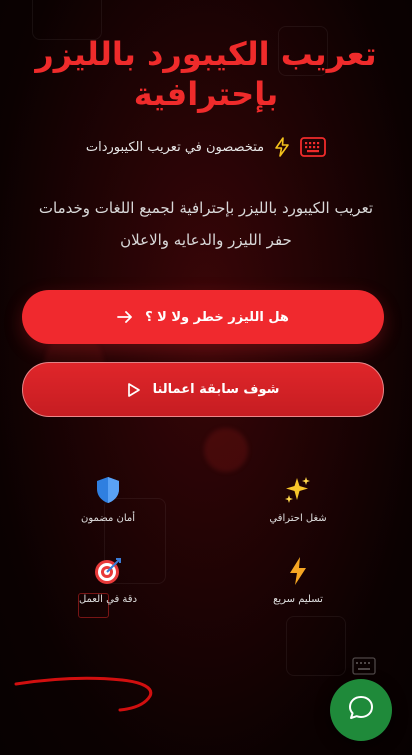 The width and height of the screenshot is (412, 755). Describe the element at coordinates (134, 390) in the screenshot. I see `play-icon` at that location.